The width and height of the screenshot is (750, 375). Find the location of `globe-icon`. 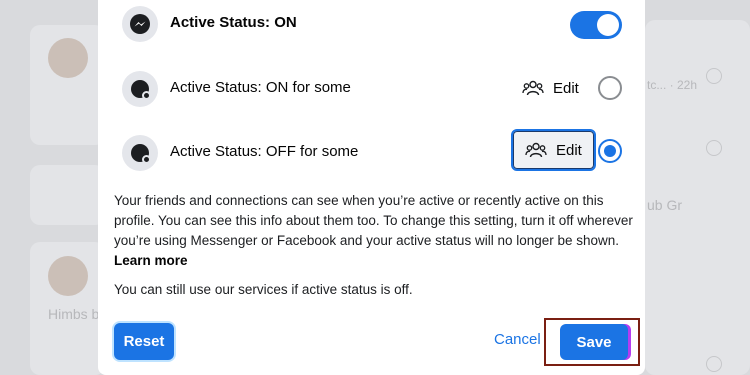

globe-icon is located at coordinates (714, 364).